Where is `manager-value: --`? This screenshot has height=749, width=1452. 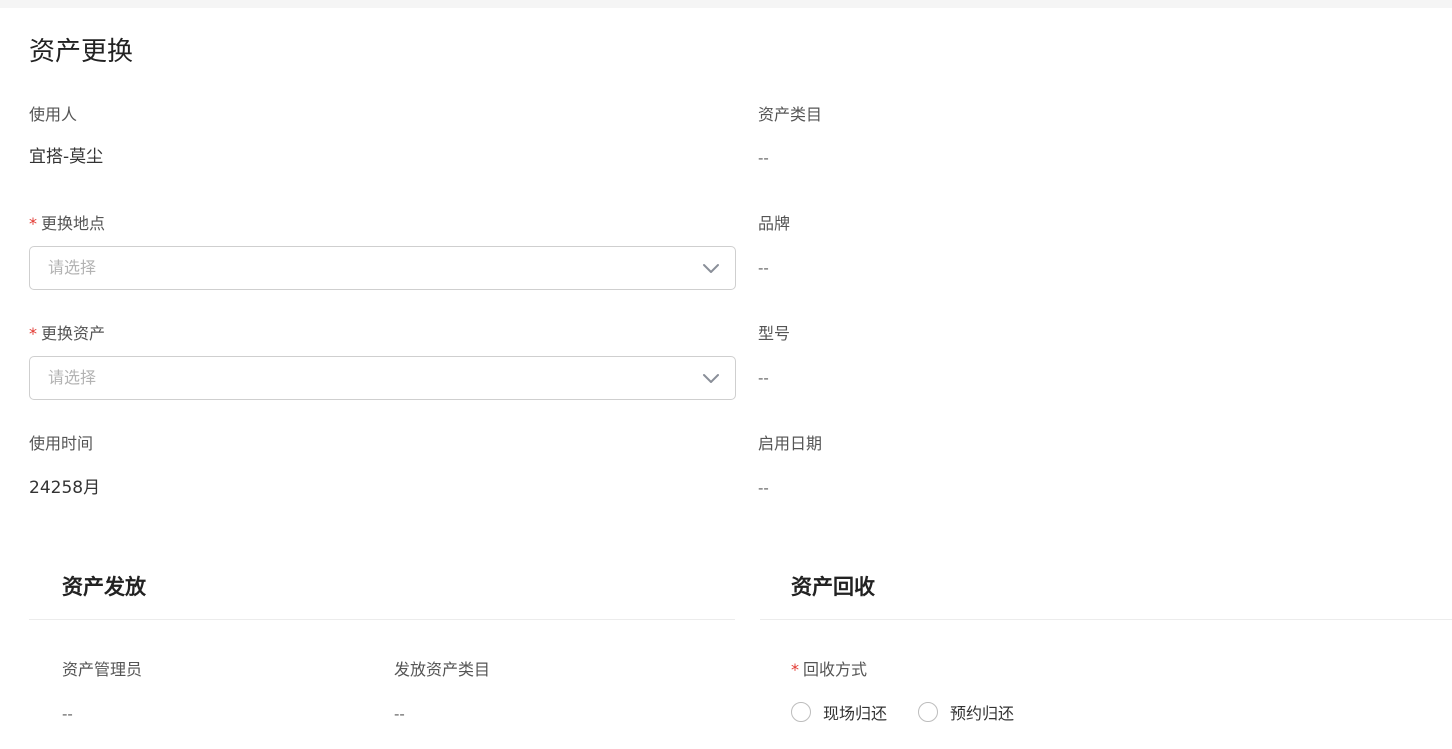
manager-value: -- is located at coordinates (67, 714).